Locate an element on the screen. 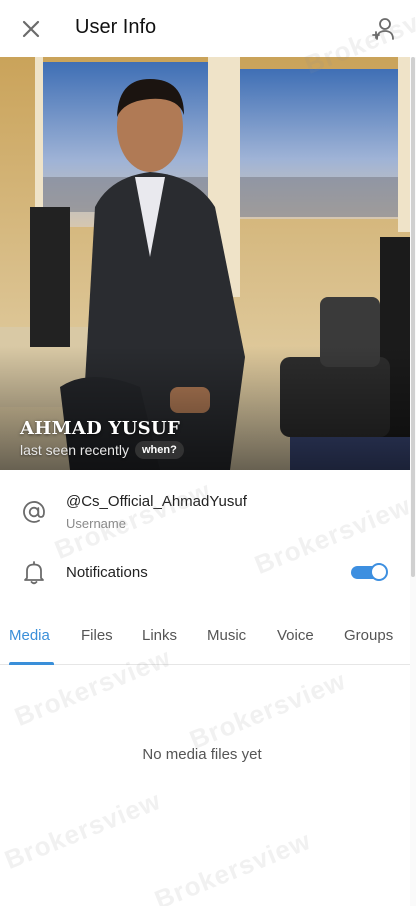  when-badge: when? is located at coordinates (159, 450).